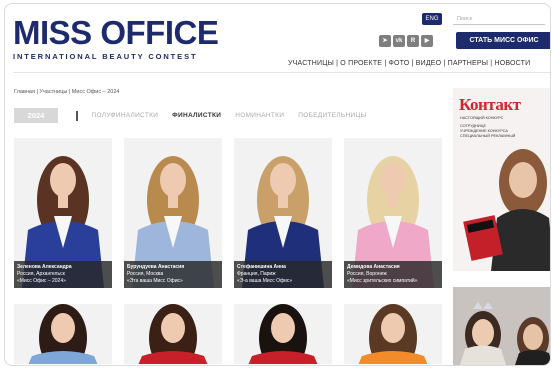 The image size is (553, 369). Describe the element at coordinates (506, 210) in the screenshot. I see `ad-photo` at that location.